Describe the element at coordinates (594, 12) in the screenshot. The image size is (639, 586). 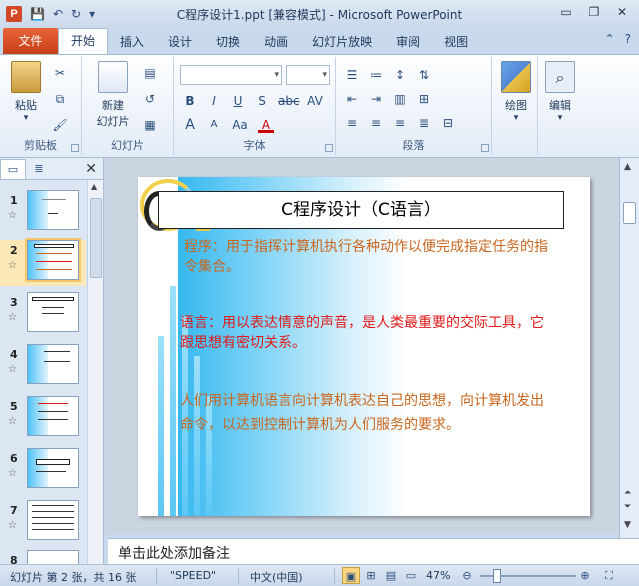
I see `restore-icon: ❐` at that location.